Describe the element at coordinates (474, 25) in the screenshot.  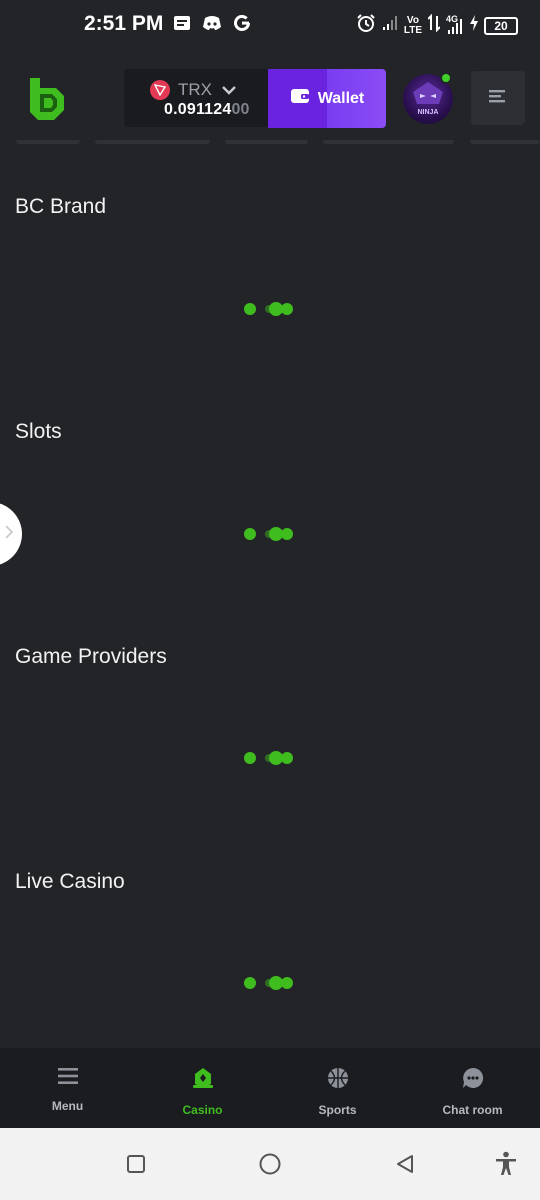
I see `charging-icon` at that location.